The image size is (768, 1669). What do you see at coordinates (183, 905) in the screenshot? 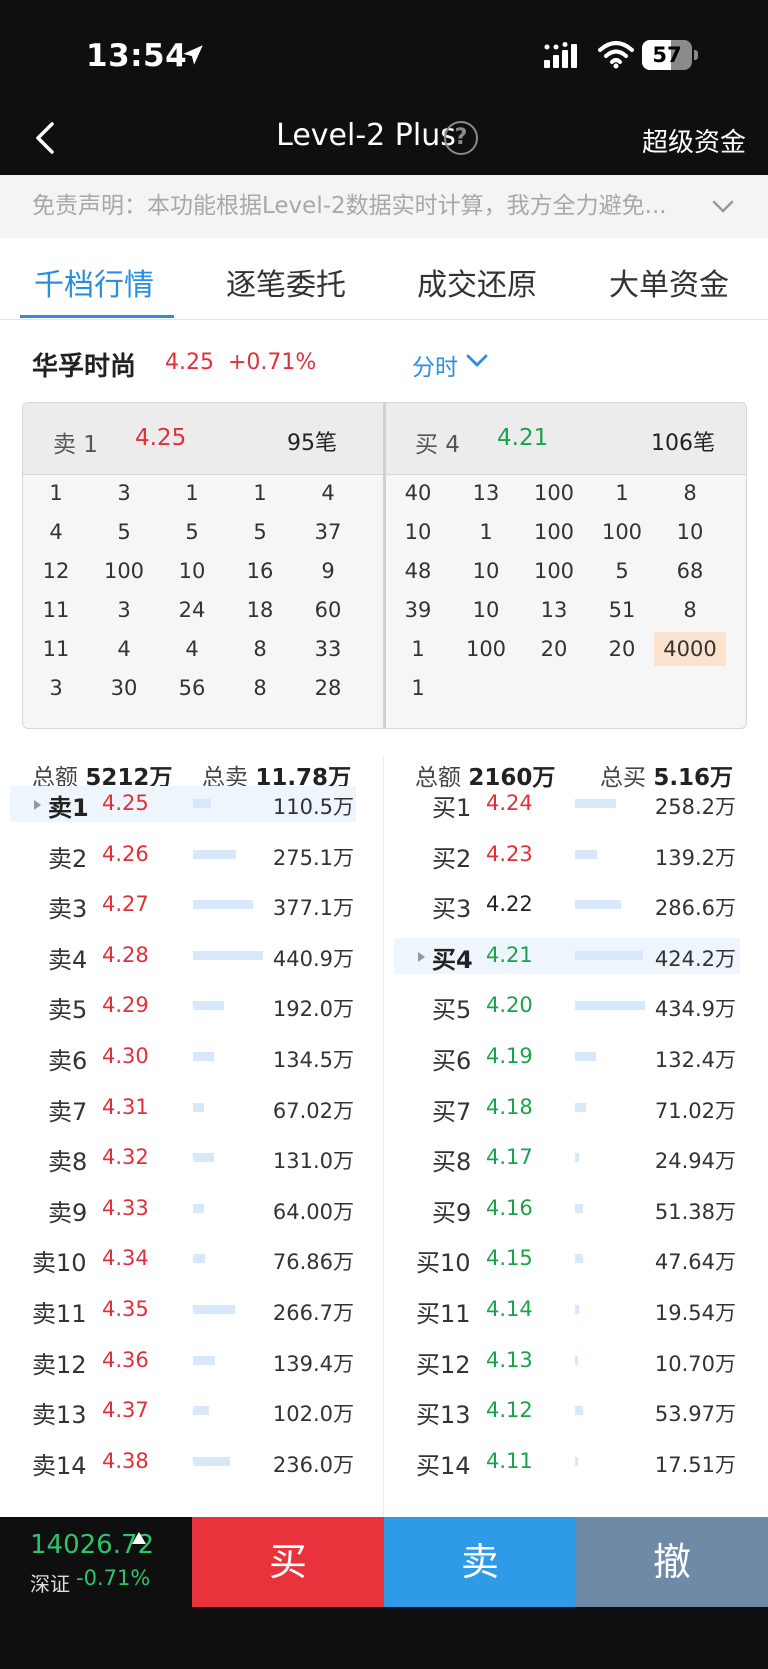
I see `sell-depth-row: 卖3 4.27 377.1万` at bounding box center [183, 905].